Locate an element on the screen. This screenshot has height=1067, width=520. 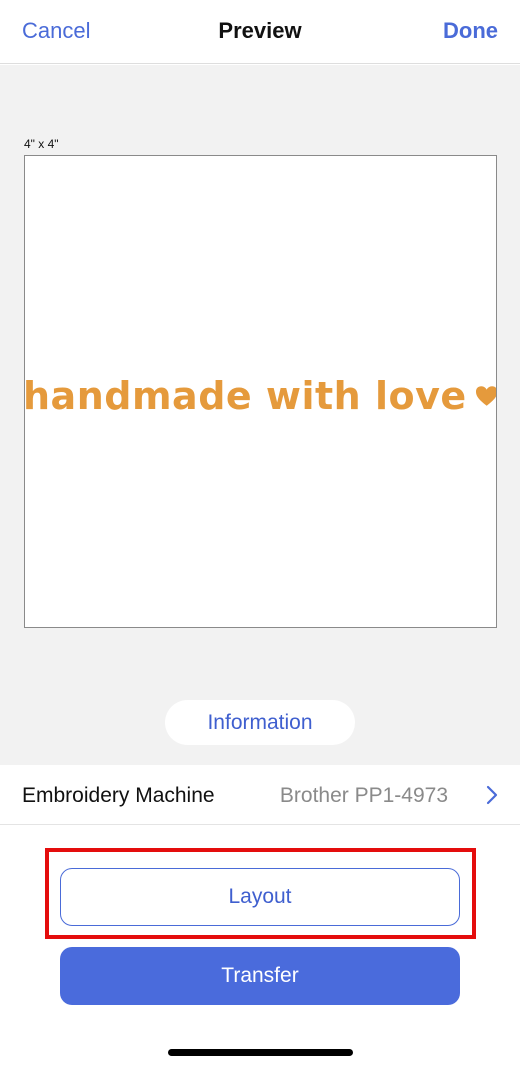
design-text: handmade with love is located at coordinates (245, 396).